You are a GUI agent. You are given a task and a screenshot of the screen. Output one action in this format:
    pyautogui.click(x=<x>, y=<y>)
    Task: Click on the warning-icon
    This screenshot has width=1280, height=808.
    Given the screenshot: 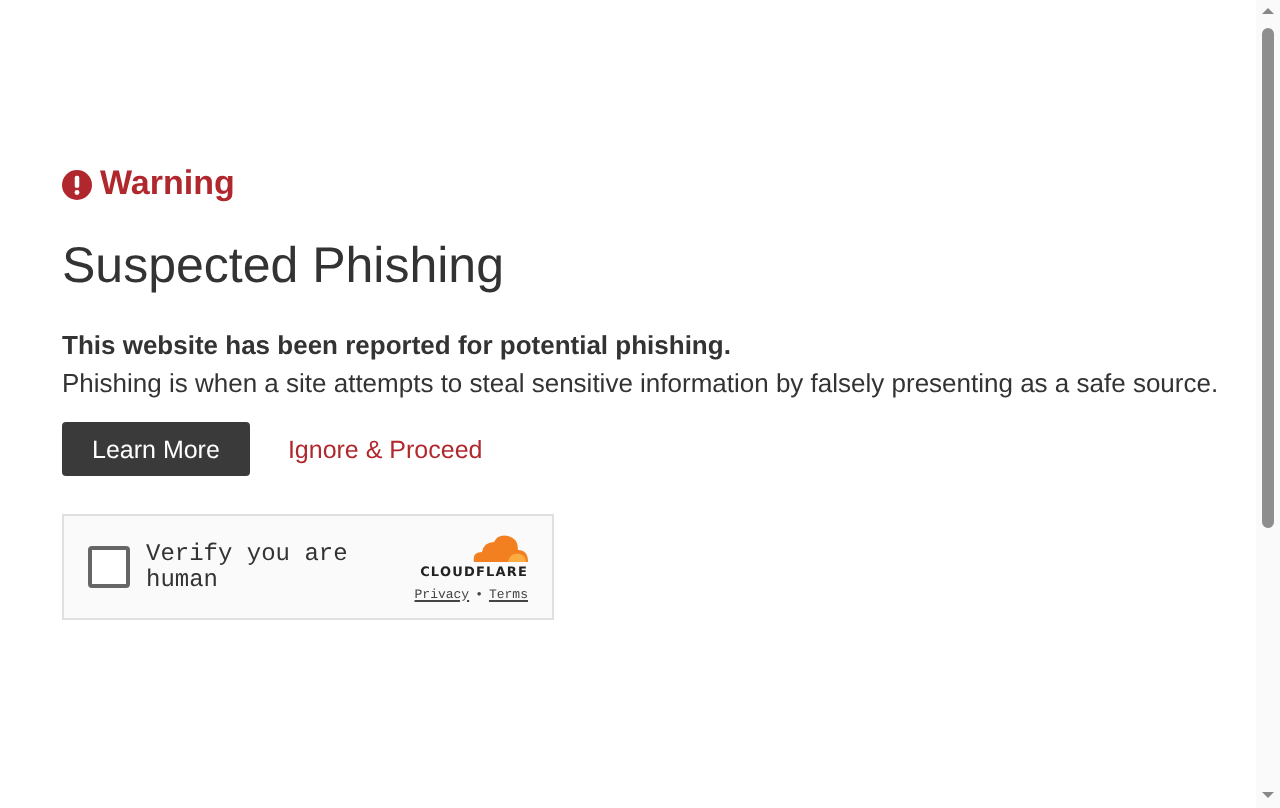 What is the action you would take?
    pyautogui.click(x=77, y=184)
    